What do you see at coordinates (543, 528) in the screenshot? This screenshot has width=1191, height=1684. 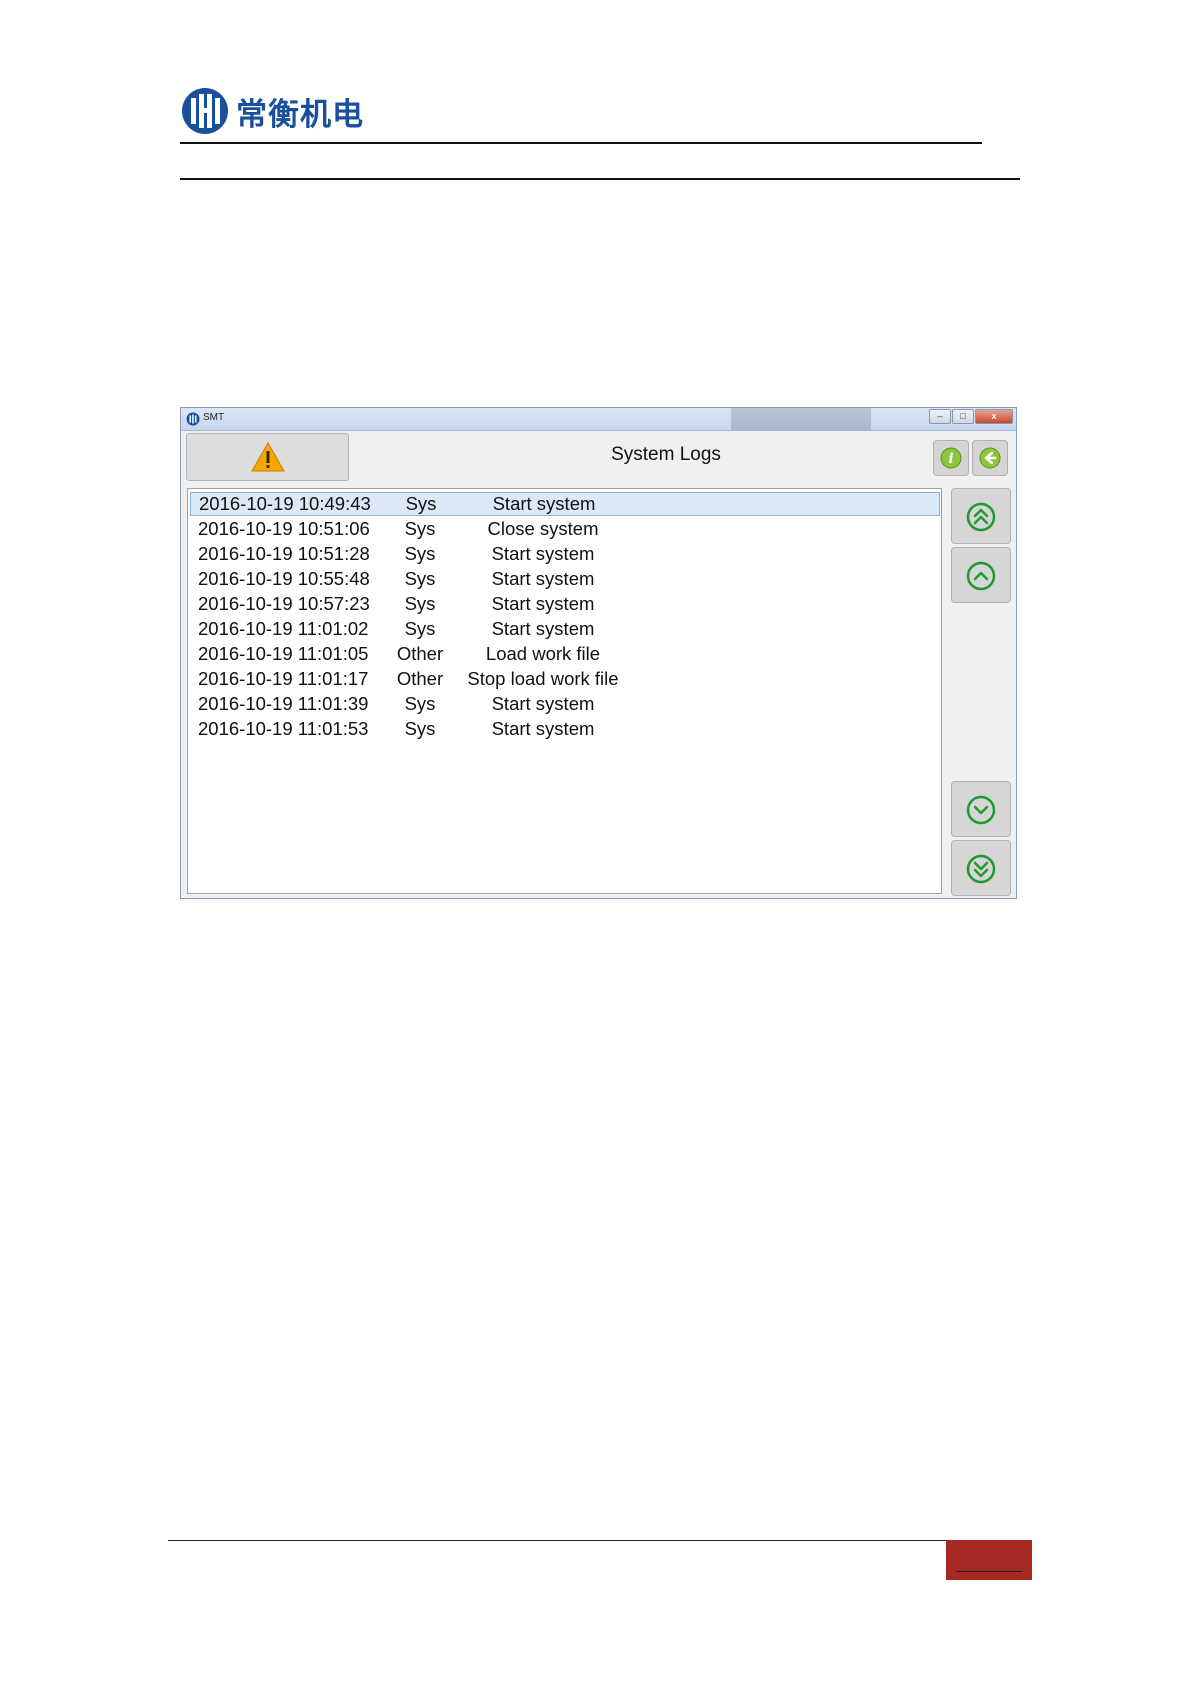 I see `log-message: Close system` at bounding box center [543, 528].